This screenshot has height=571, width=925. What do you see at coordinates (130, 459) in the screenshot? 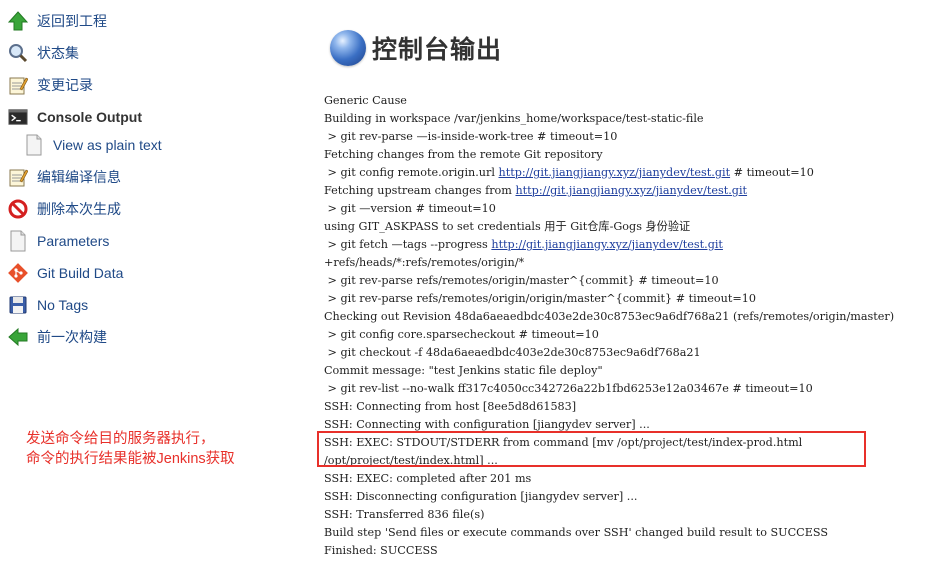
I see `annotation-line: 命令的执行结果能被Jenkins获取` at bounding box center [130, 459].